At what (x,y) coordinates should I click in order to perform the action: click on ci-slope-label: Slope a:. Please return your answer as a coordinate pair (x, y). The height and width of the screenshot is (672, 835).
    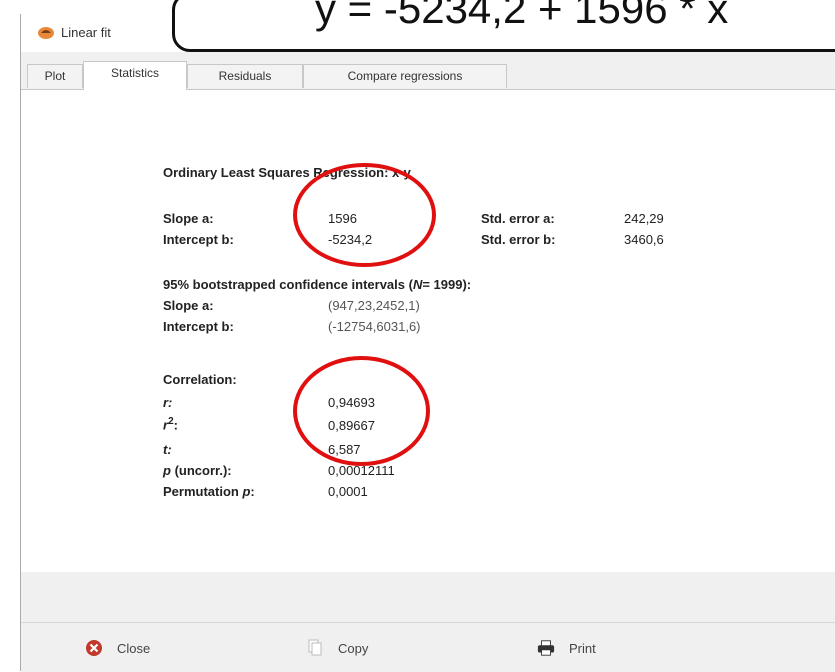
    Looking at the image, I should click on (188, 305).